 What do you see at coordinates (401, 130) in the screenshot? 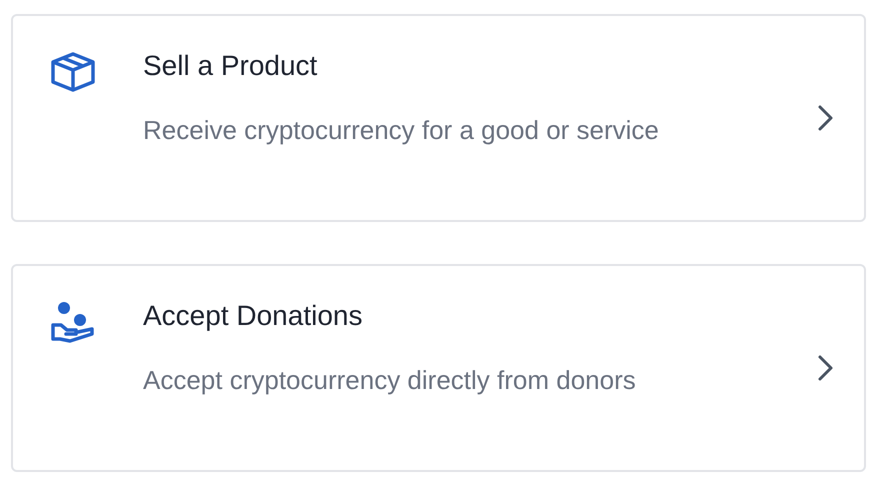
I see `option-description: Receive cryptocurrency for a good or service` at bounding box center [401, 130].